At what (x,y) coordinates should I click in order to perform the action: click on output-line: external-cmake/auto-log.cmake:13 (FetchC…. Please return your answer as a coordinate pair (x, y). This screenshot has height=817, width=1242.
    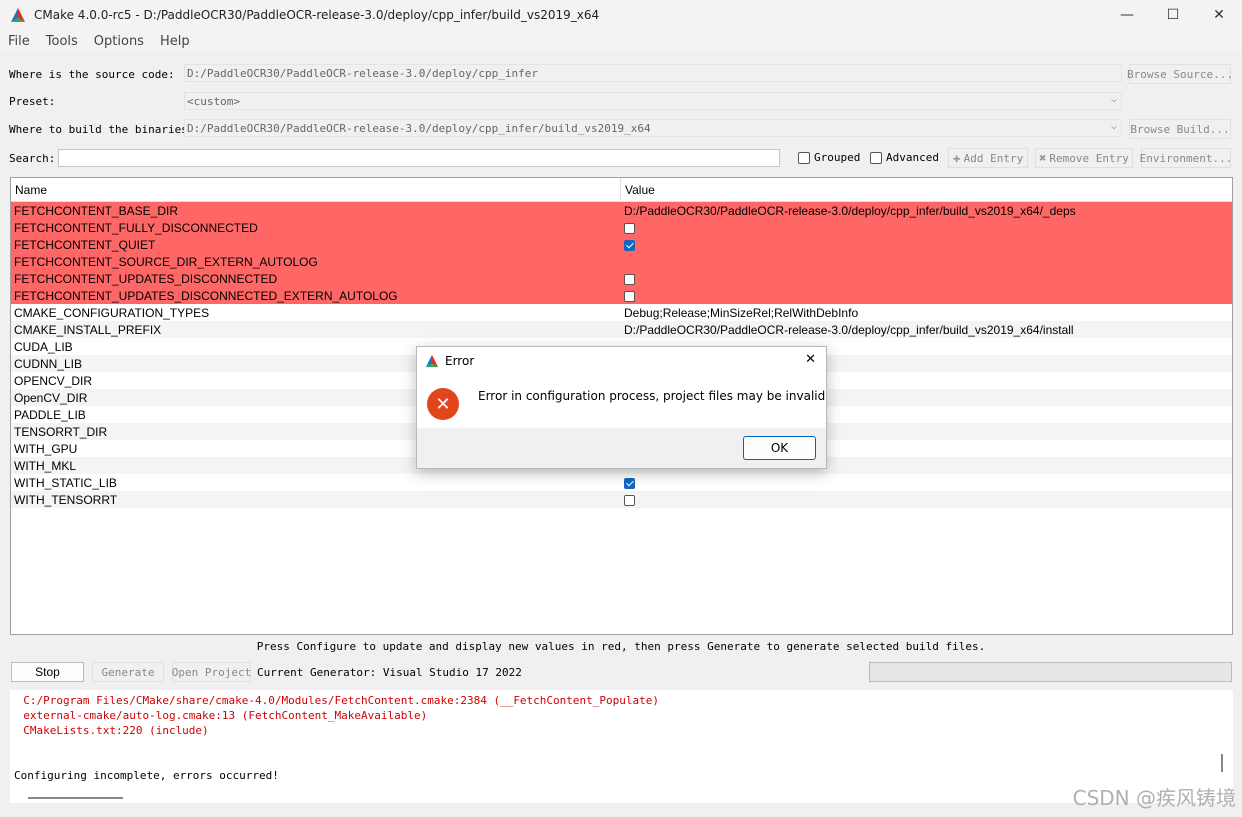
    Looking at the image, I should click on (219, 715).